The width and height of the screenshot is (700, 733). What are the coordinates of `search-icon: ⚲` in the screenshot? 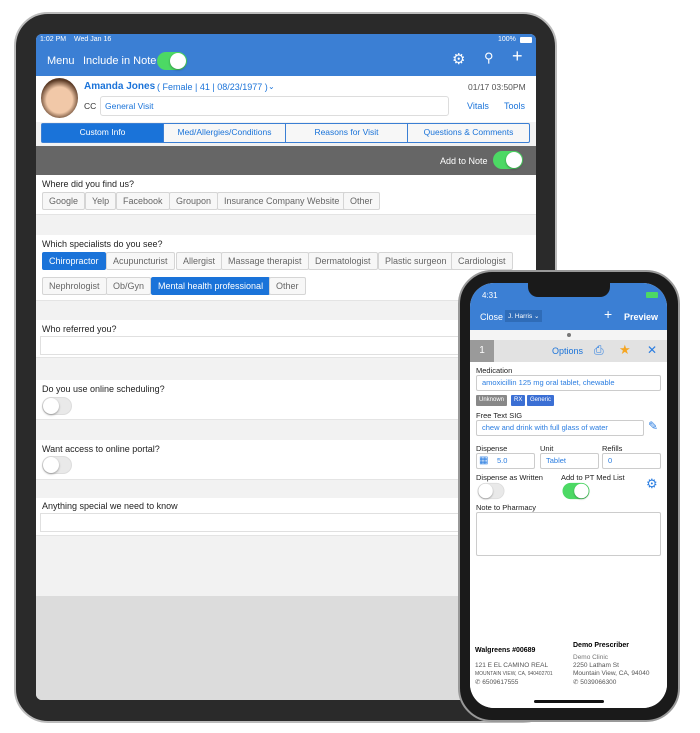 It's located at (489, 58).